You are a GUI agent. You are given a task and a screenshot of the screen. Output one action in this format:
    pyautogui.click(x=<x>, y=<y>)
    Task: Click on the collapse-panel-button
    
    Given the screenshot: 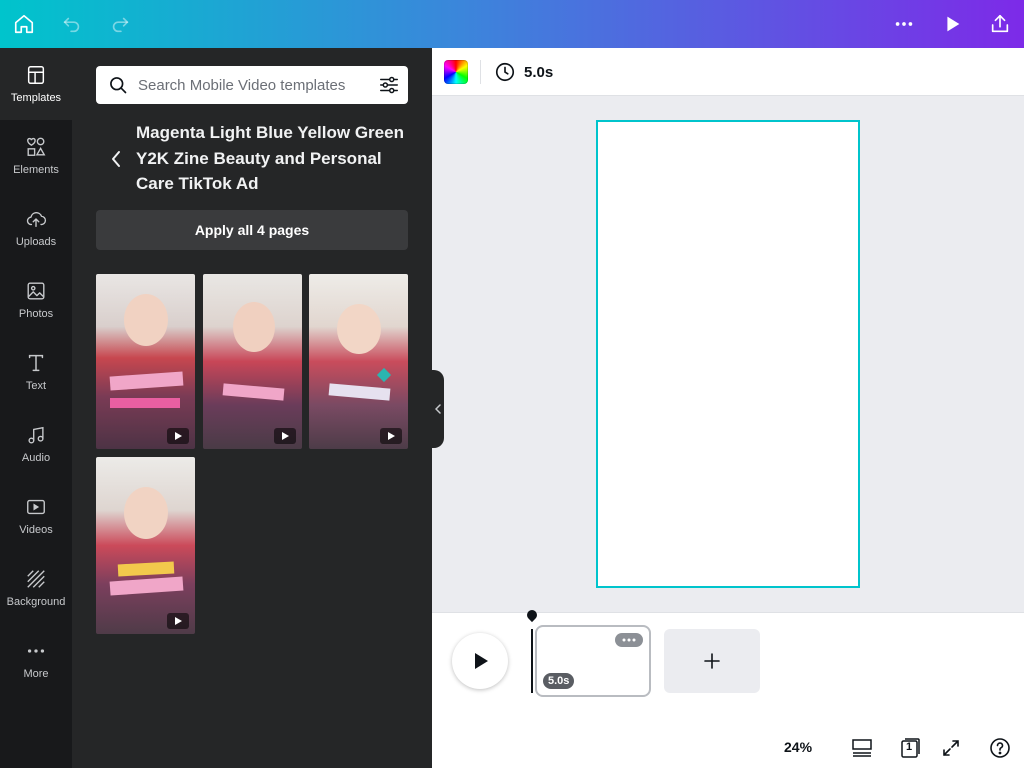 What is the action you would take?
    pyautogui.click(x=438, y=409)
    